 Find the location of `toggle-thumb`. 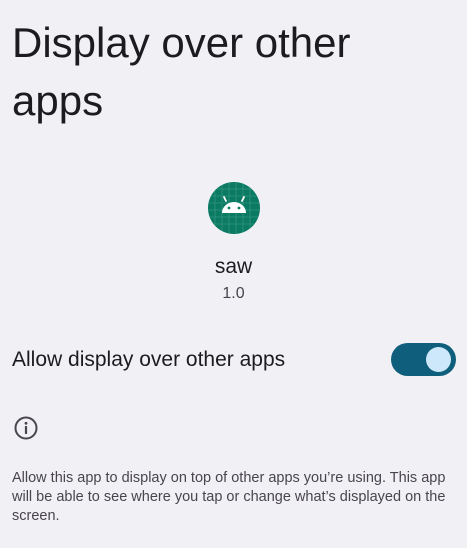

toggle-thumb is located at coordinates (438, 359).